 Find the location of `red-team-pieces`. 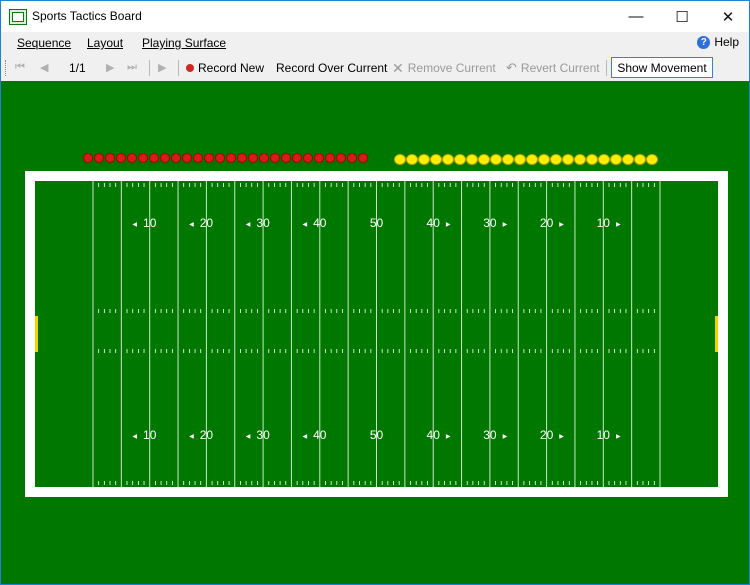

red-team-pieces is located at coordinates (225, 158).